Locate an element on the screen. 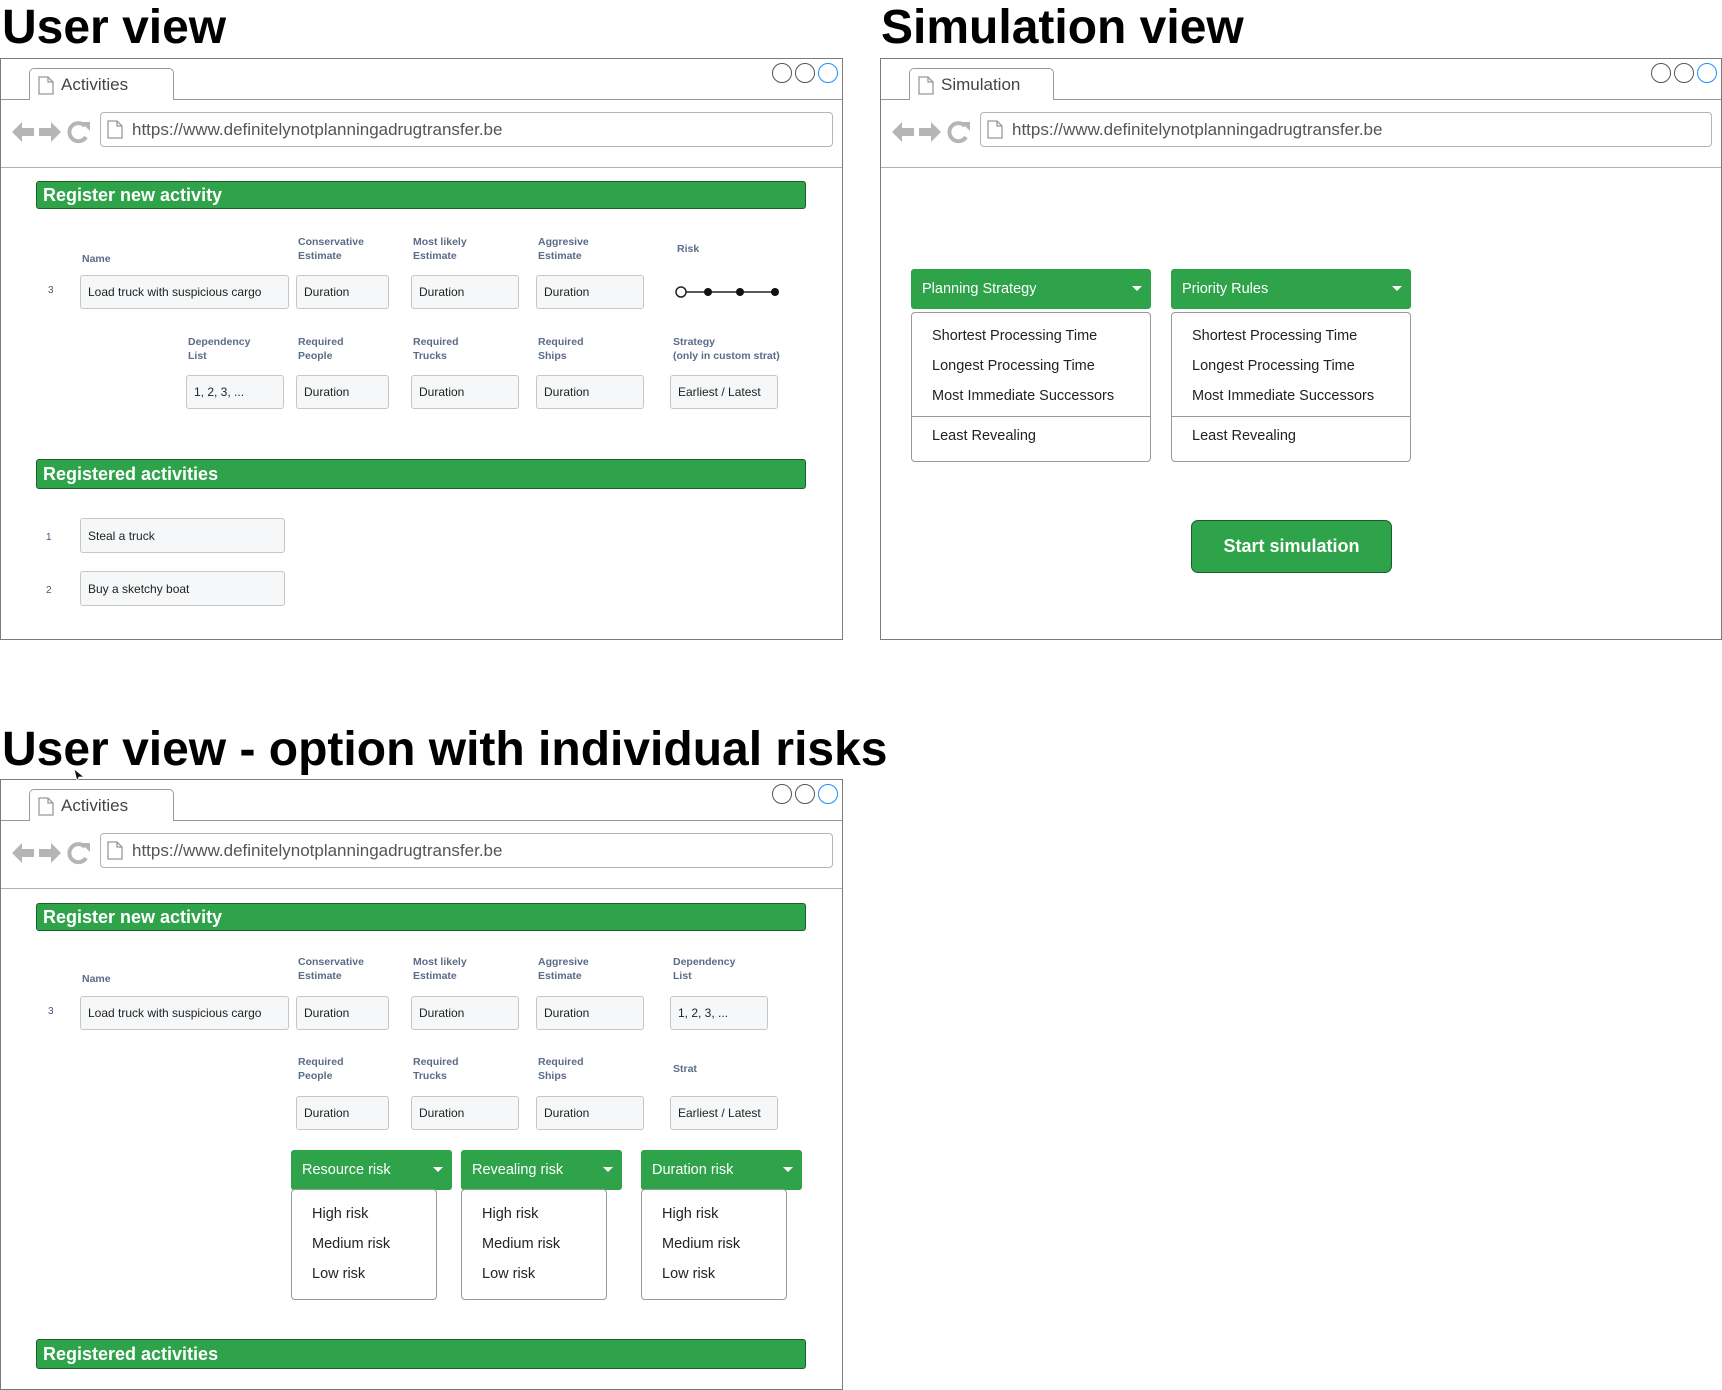 This screenshot has height=1390, width=1722. name-label: Name is located at coordinates (96, 259).